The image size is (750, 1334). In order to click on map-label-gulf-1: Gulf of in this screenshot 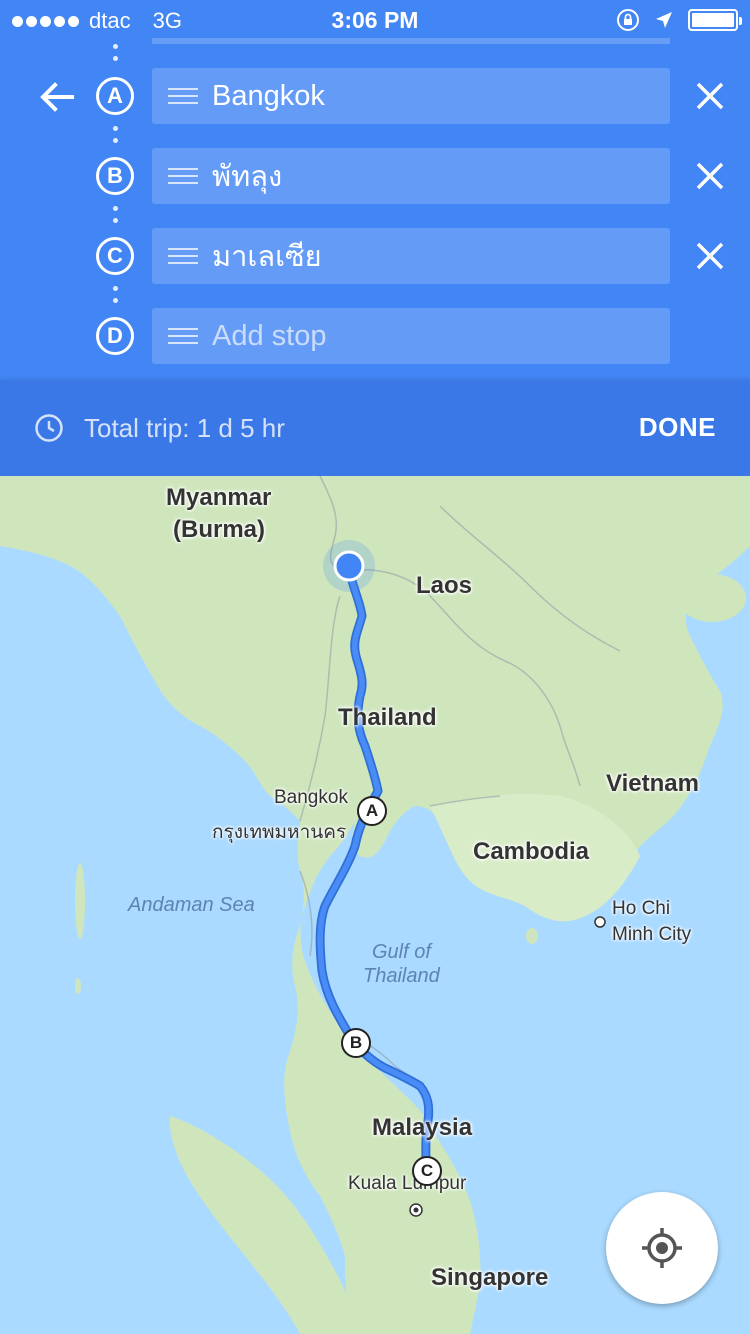, I will do `click(401, 952)`.